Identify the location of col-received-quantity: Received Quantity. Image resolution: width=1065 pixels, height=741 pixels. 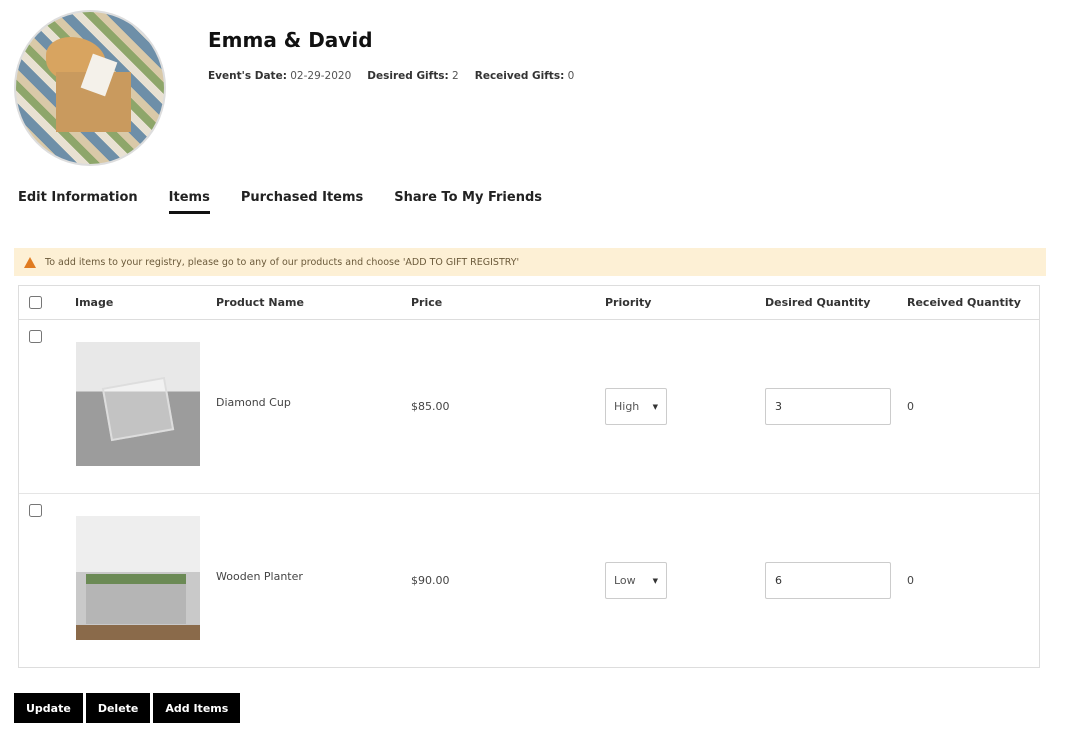
(964, 302).